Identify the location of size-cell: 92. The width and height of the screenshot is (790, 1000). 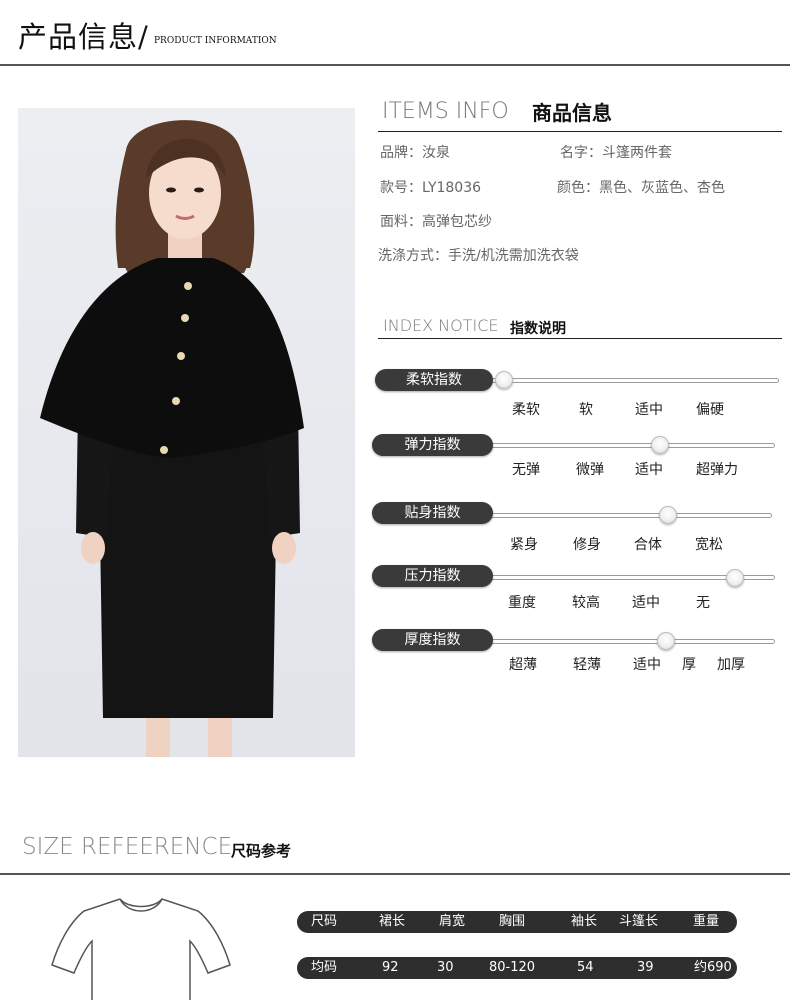
(390, 967).